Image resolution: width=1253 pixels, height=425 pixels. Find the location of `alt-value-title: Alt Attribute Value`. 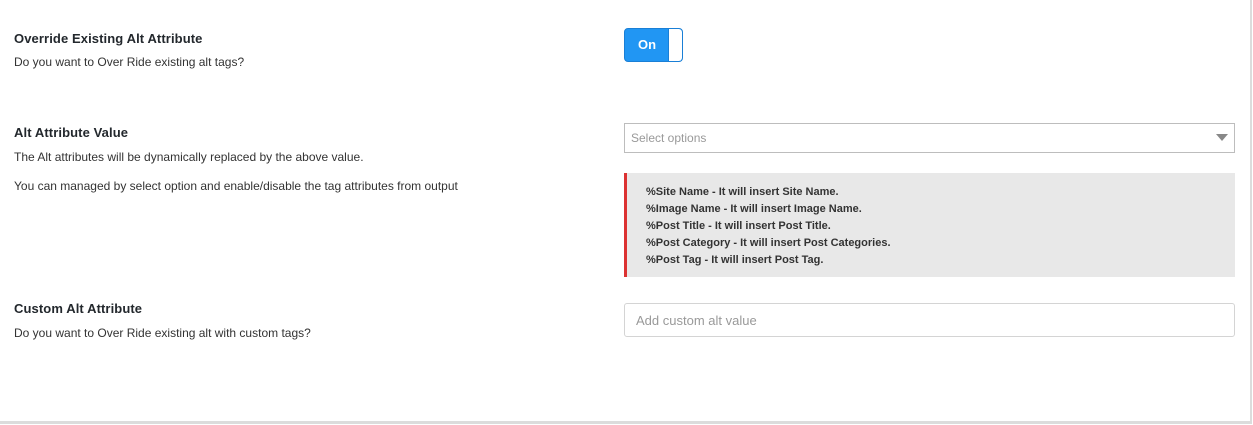

alt-value-title: Alt Attribute Value is located at coordinates (71, 132).